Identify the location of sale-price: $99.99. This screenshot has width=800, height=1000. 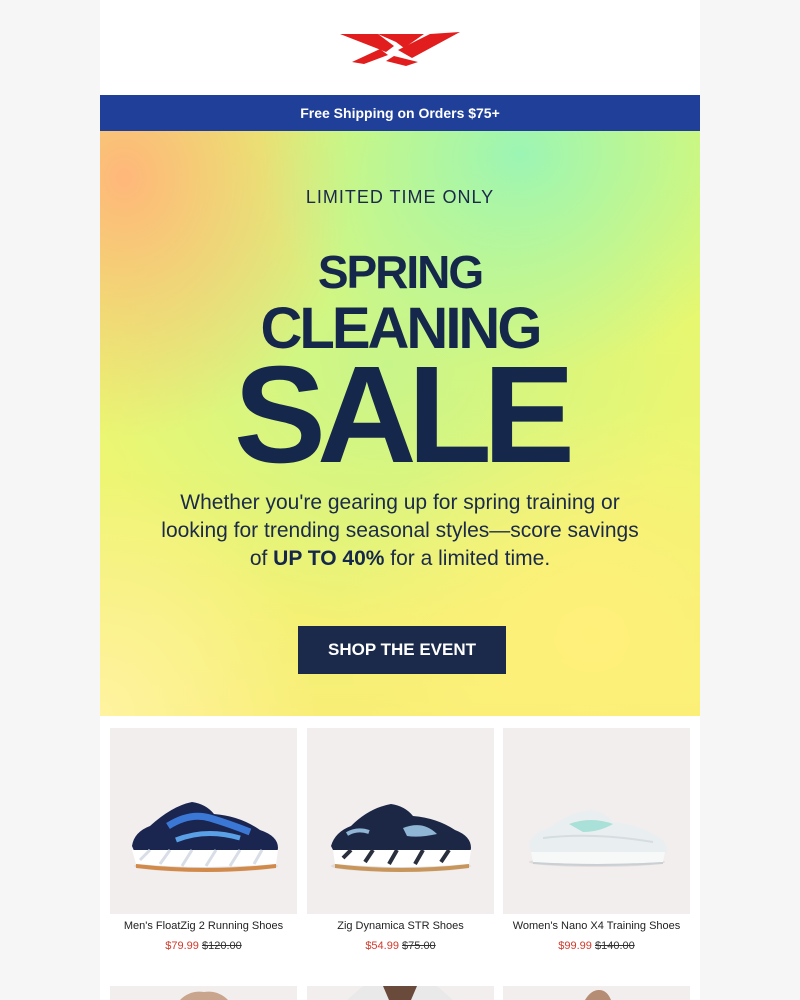
(575, 946).